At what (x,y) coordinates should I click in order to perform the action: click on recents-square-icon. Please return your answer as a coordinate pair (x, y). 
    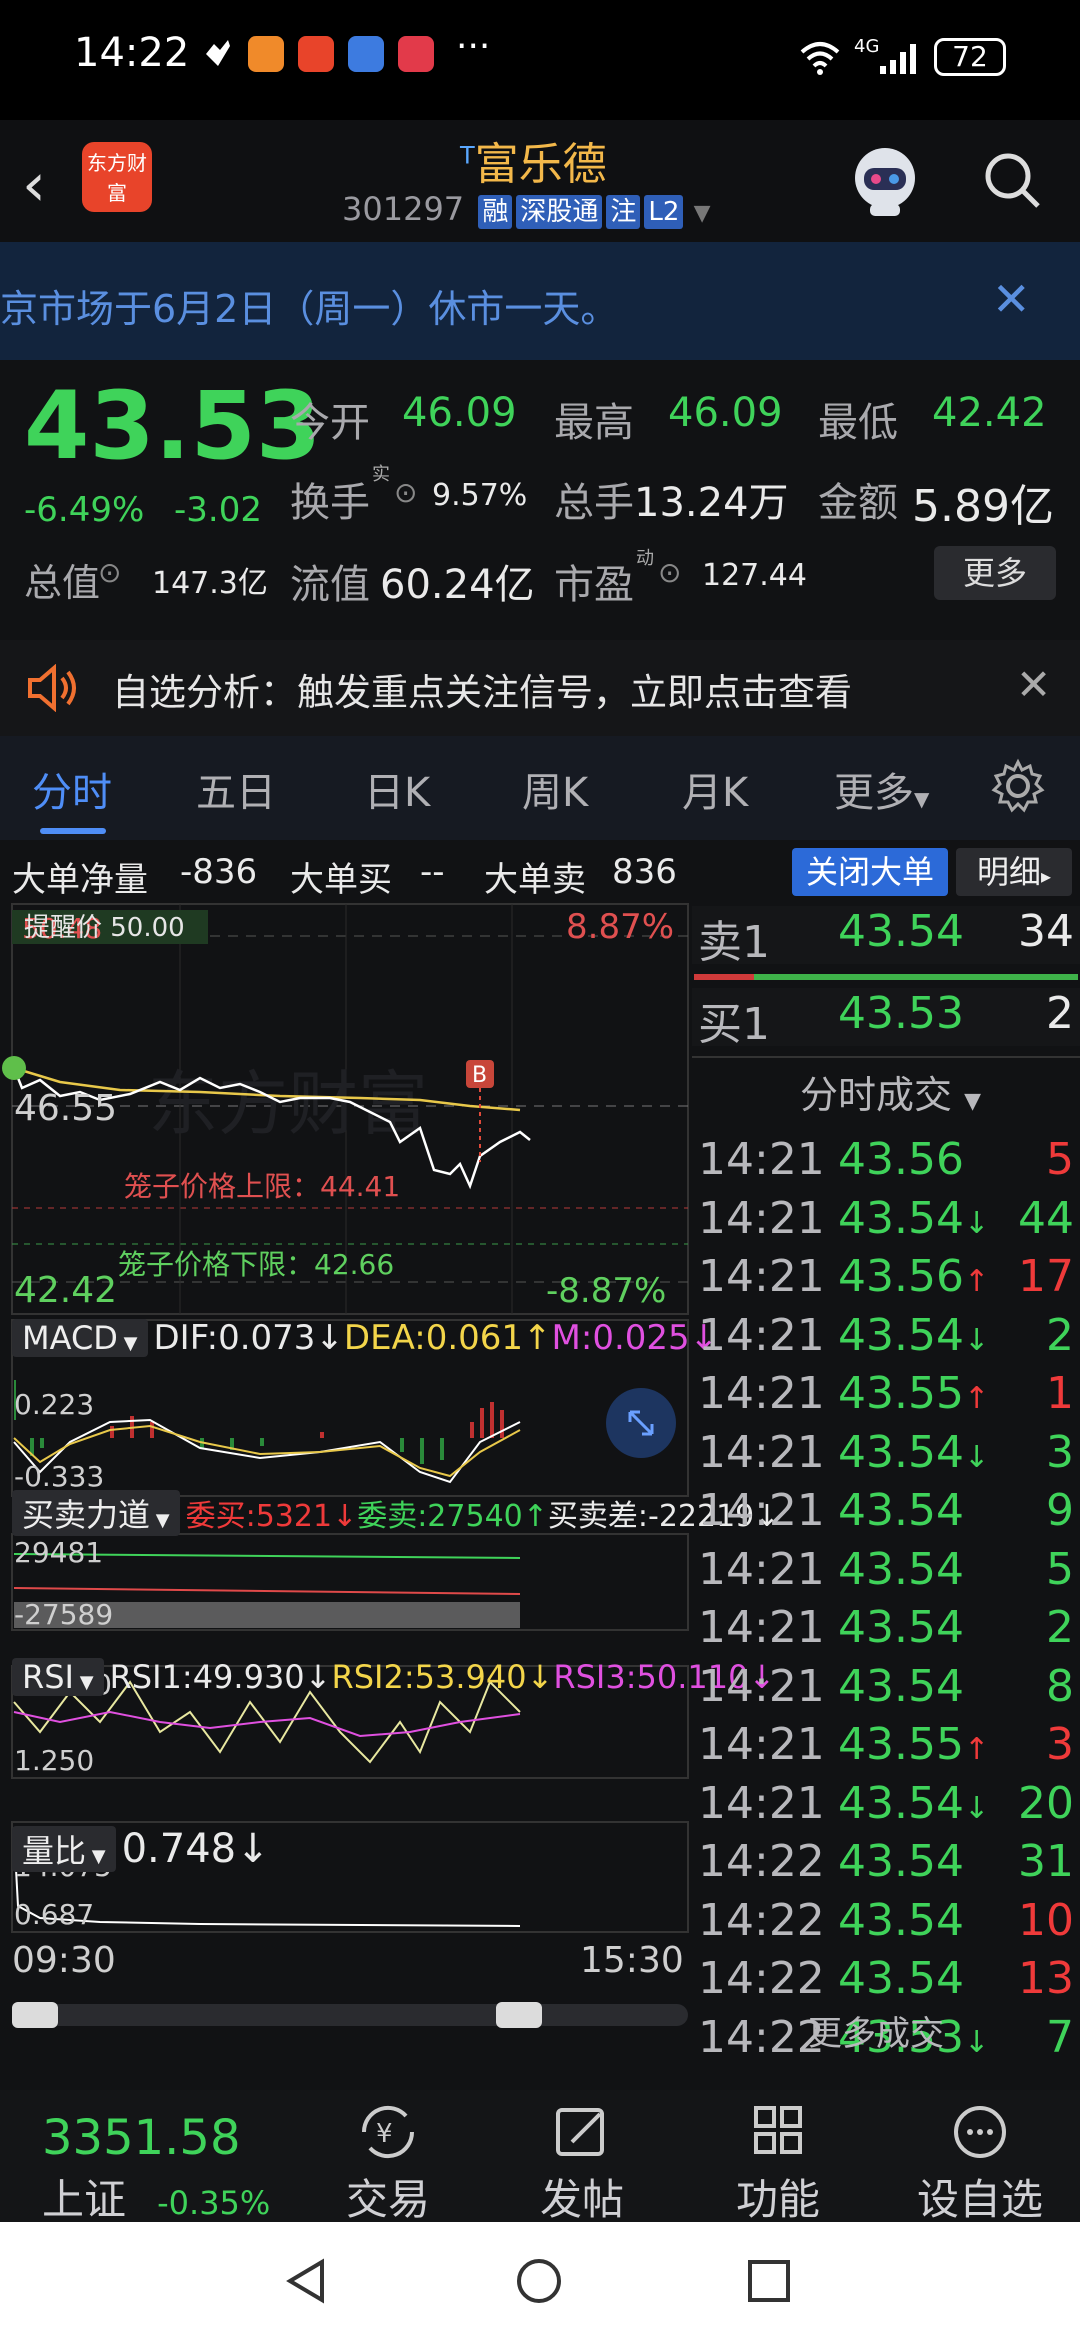
    Looking at the image, I should click on (769, 2281).